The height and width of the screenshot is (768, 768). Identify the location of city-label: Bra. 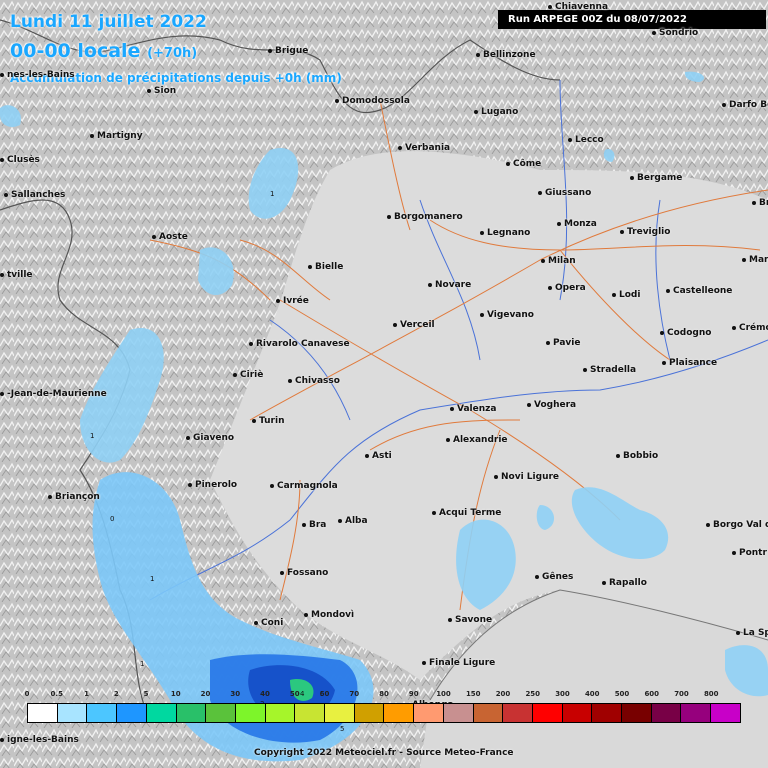
(314, 525).